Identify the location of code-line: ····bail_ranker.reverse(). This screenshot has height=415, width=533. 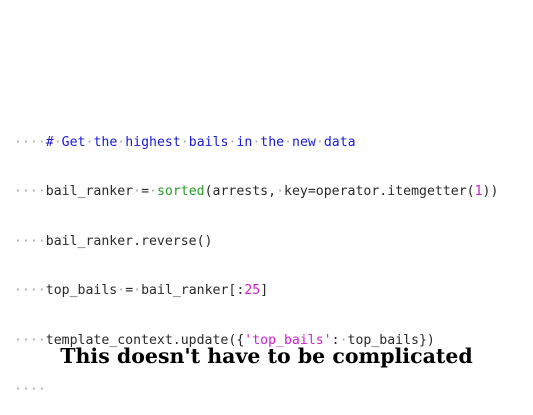
(256, 242).